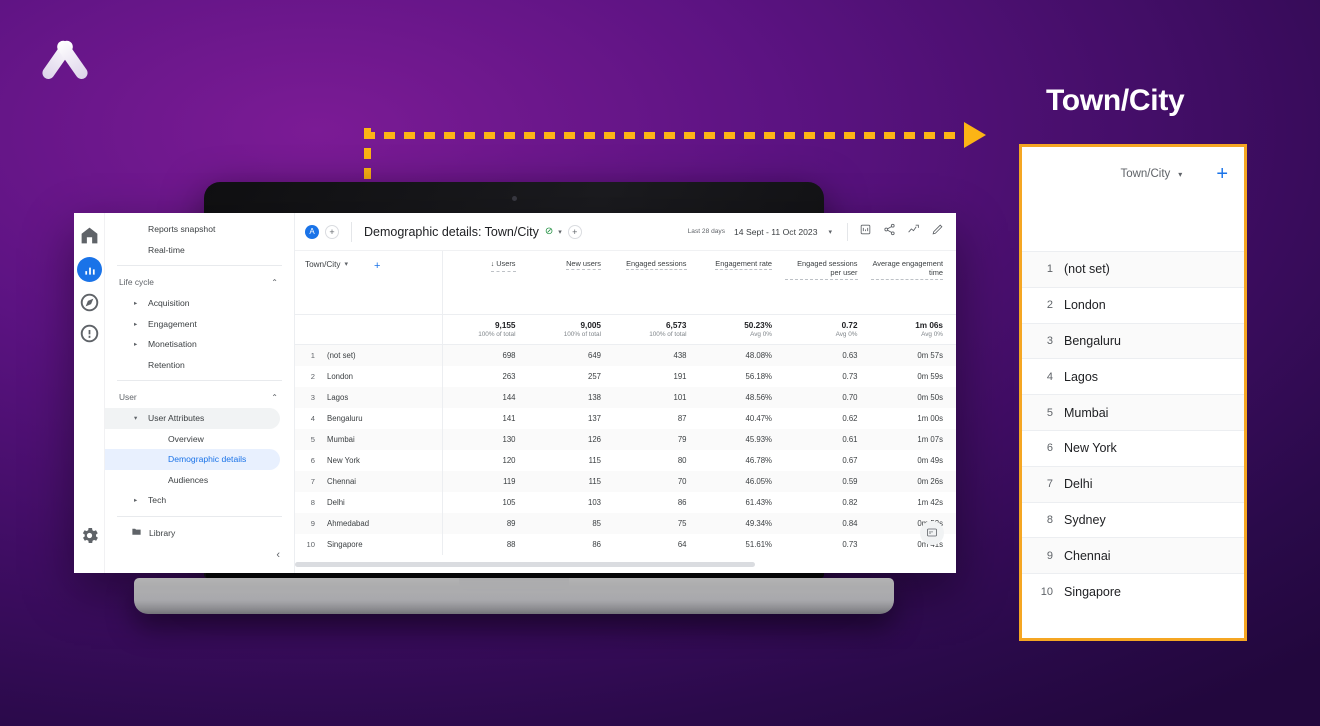  What do you see at coordinates (775, 232) in the screenshot?
I see `date-range-picker: 14 Sept - 11 Oct 2023` at bounding box center [775, 232].